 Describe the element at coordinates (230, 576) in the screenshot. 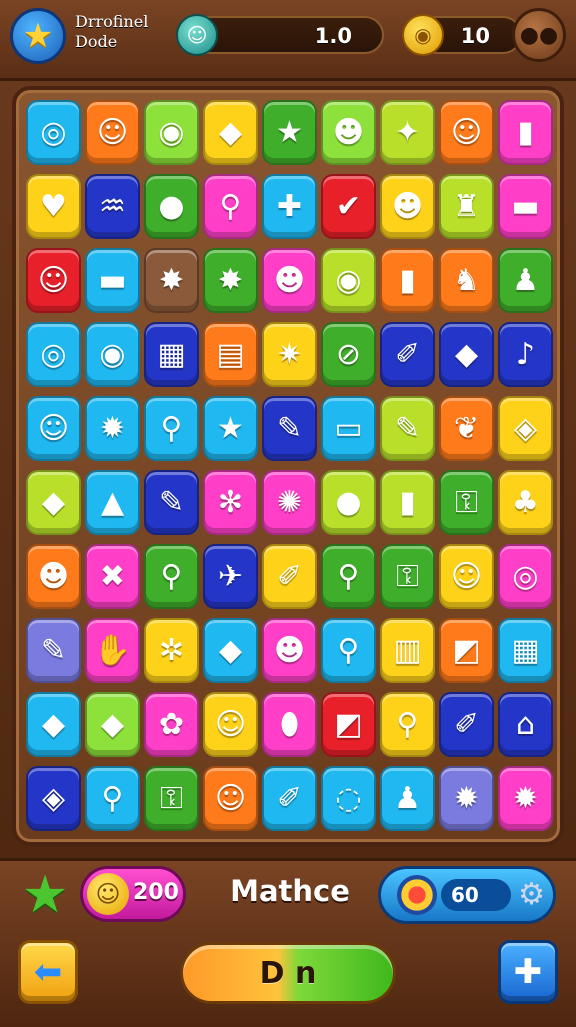

I see `game-tile: ✈` at that location.